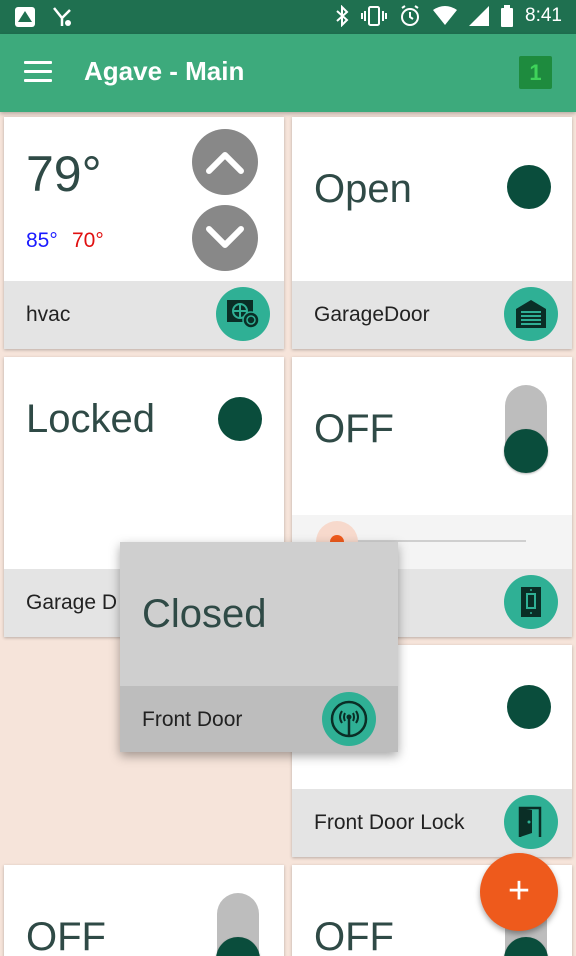 This screenshot has width=576, height=956. I want to click on wifi-icon, so click(445, 15).